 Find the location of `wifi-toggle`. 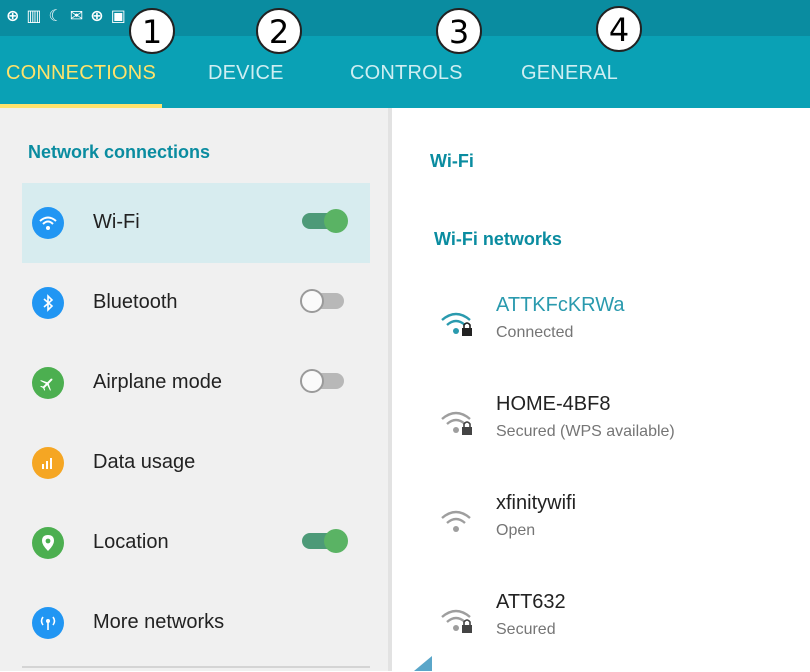

wifi-toggle is located at coordinates (325, 221).